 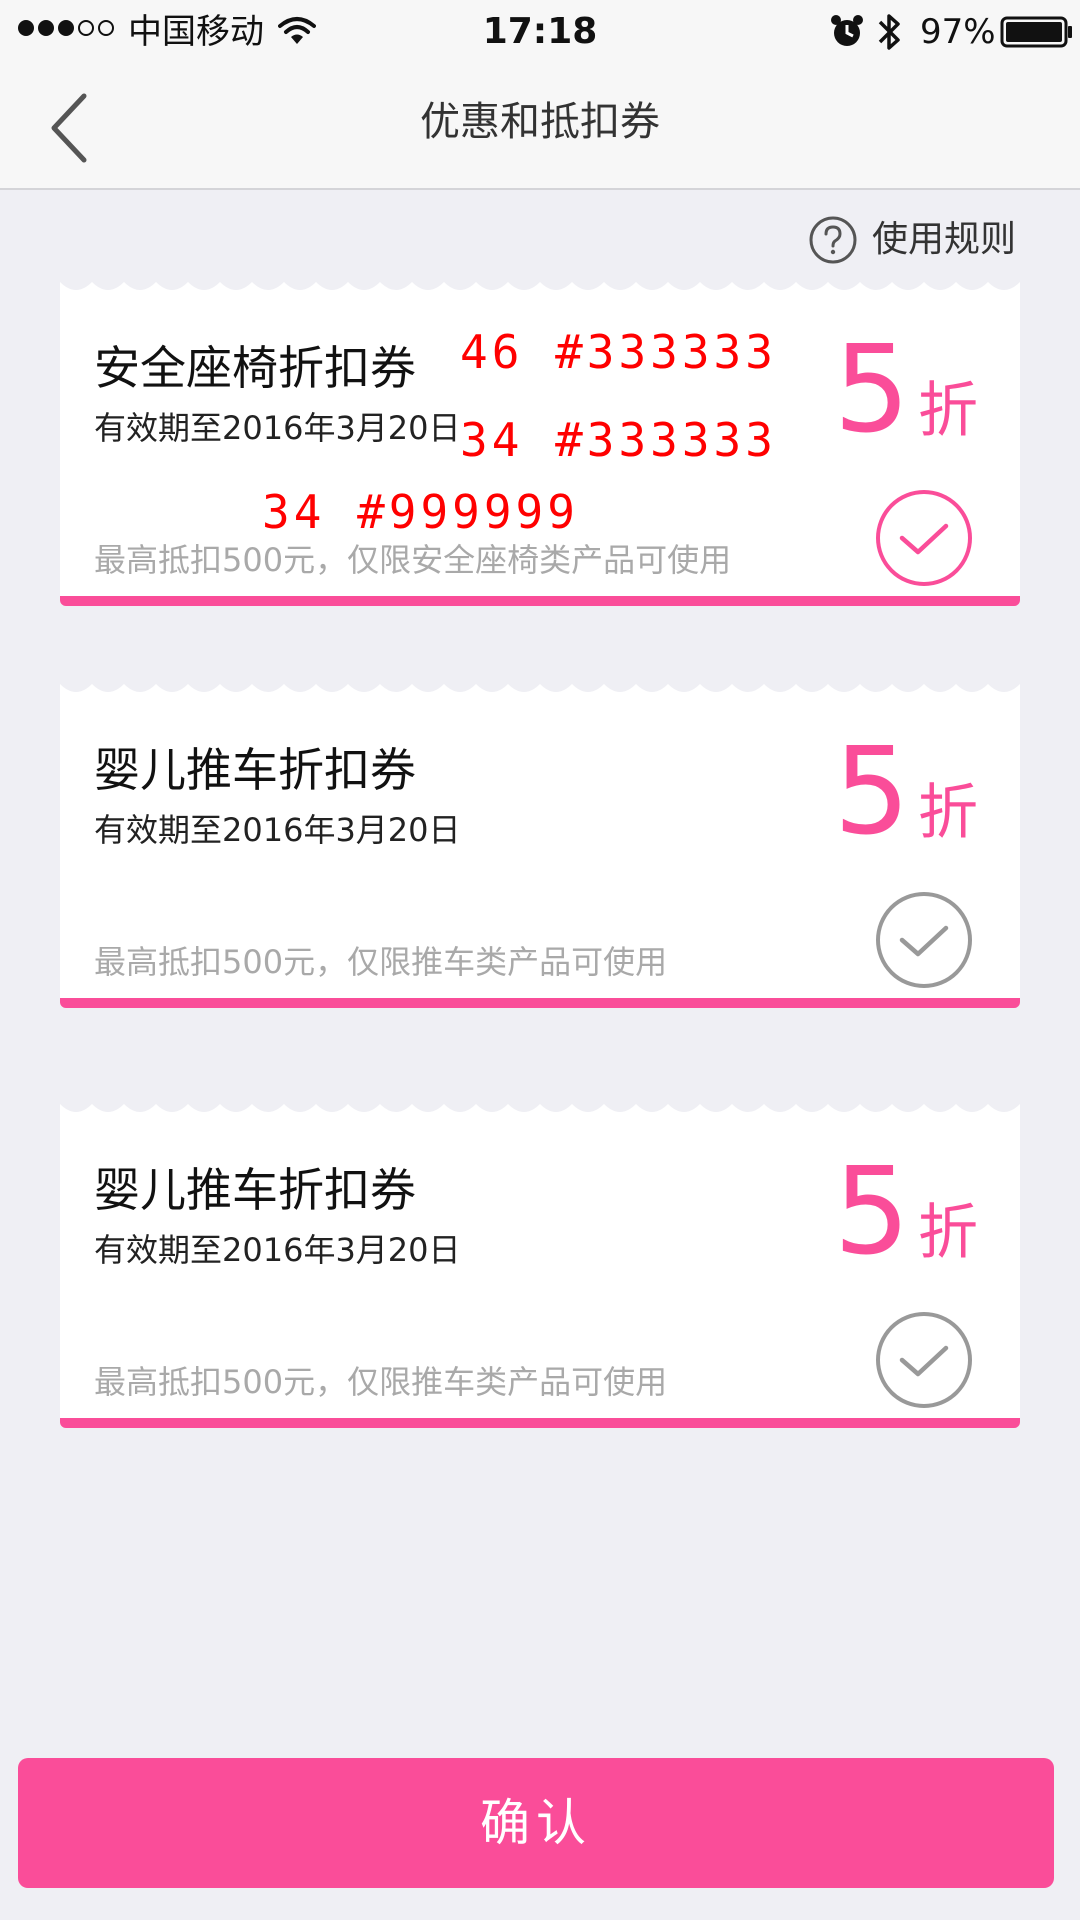 I want to click on battery-percentage: 97%, so click(x=958, y=32).